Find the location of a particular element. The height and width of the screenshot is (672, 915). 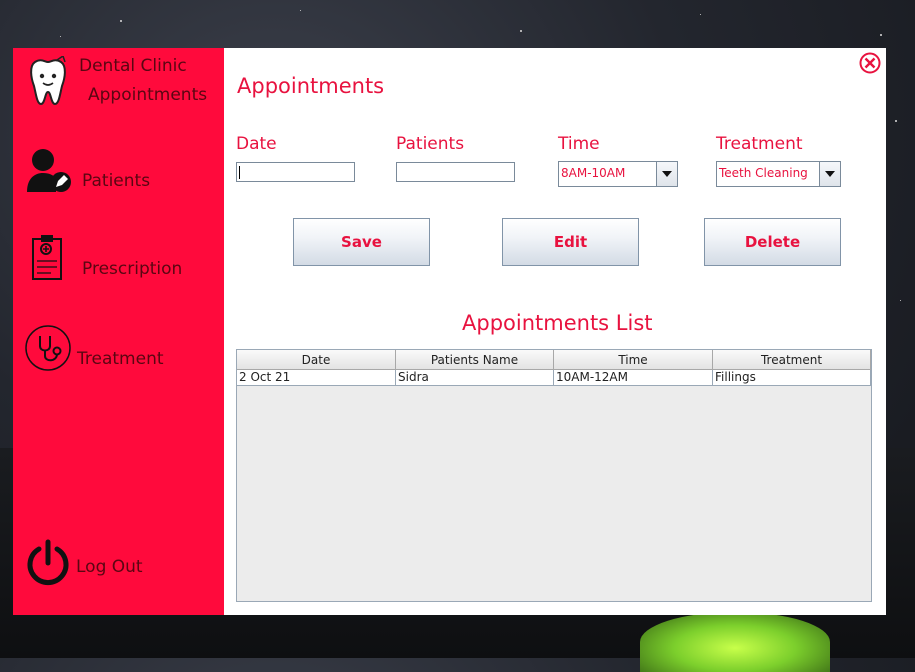

table-row: 2 Oct 21 Sidra 10AM-12AM Fillings is located at coordinates (554, 378).